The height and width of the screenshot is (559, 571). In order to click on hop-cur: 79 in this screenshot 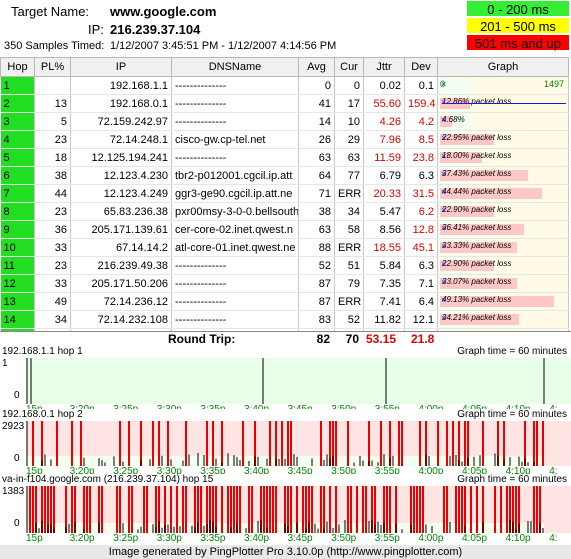, I will do `click(349, 283)`.